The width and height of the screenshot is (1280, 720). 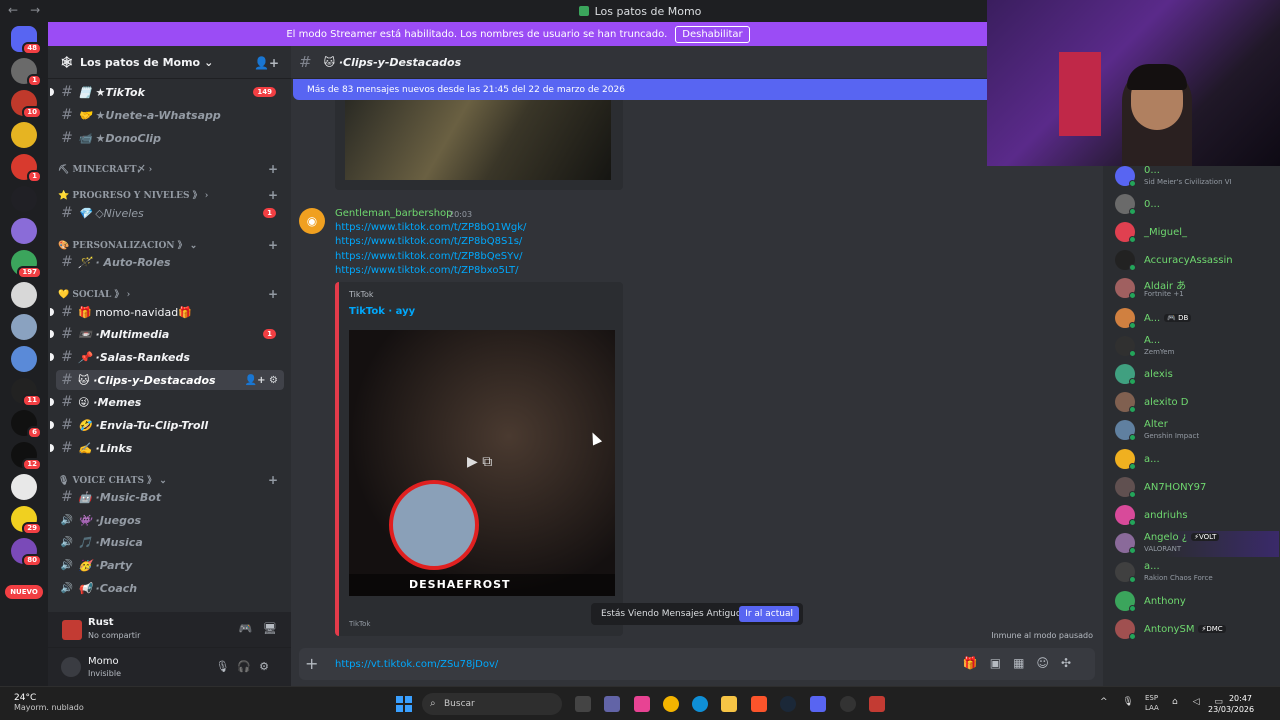 What do you see at coordinates (583, 704) in the screenshot?
I see `task-view-icon` at bounding box center [583, 704].